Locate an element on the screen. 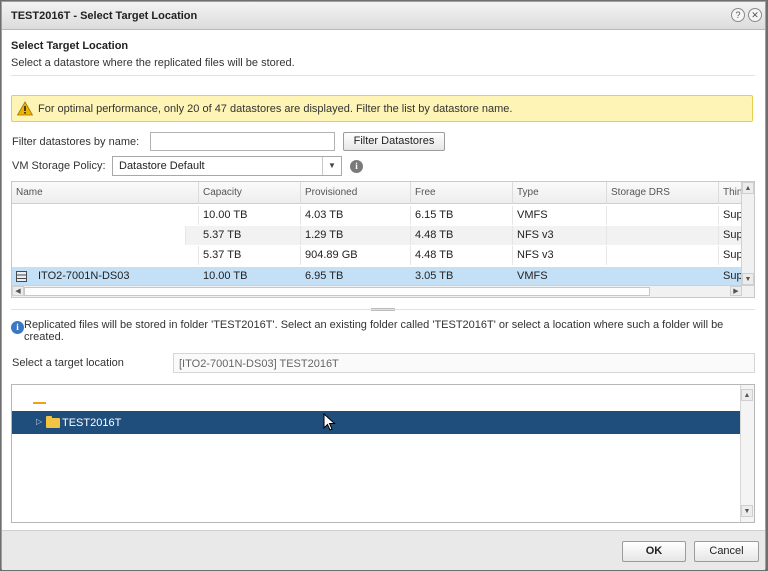 The height and width of the screenshot is (571, 768). help-icon: ? is located at coordinates (738, 15).